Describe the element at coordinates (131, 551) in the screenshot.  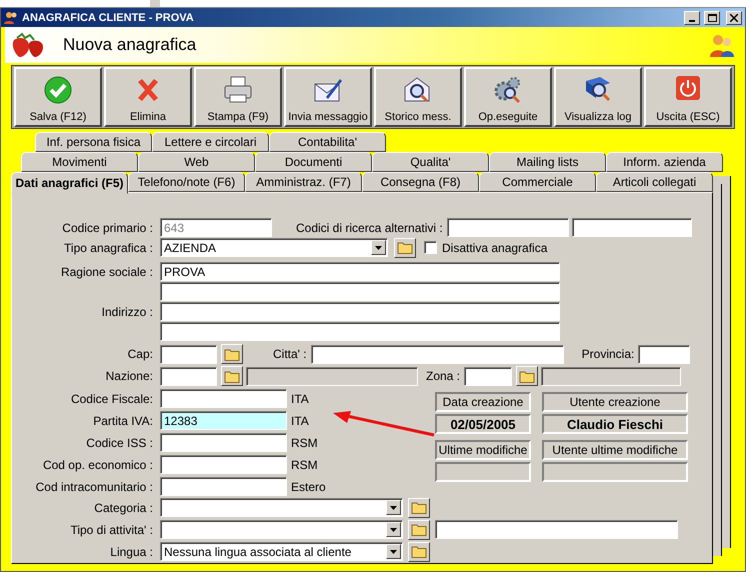
I see `field-label: Lingua :` at that location.